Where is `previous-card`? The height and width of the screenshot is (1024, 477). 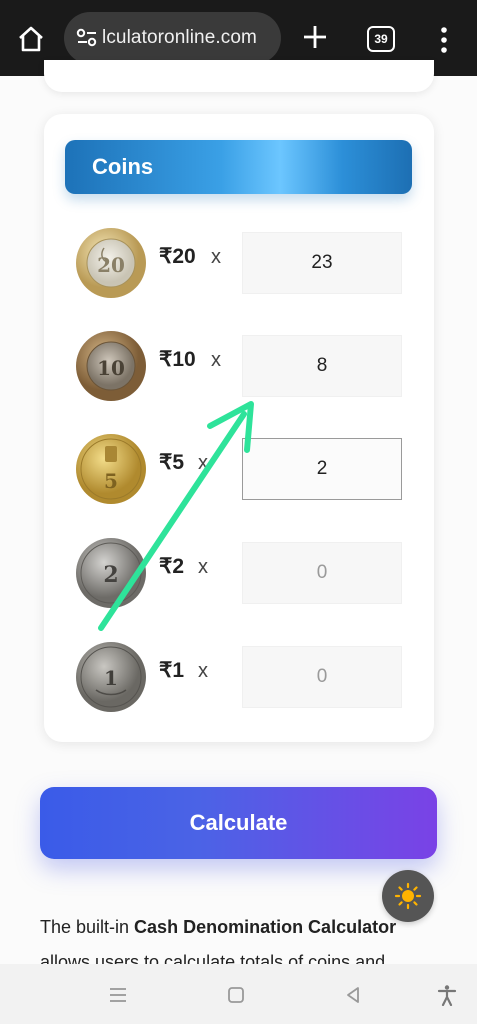
previous-card is located at coordinates (239, 76).